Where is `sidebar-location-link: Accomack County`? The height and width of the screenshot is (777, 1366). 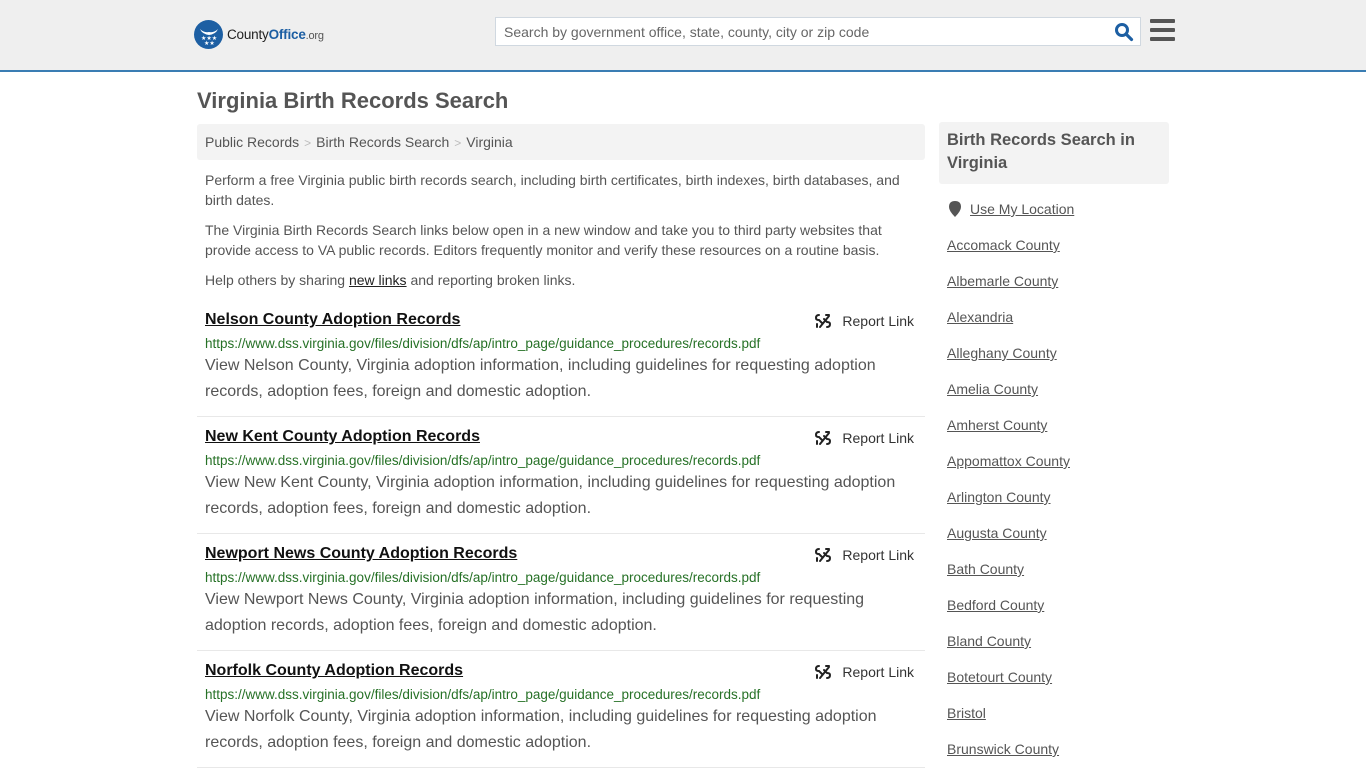
sidebar-location-link: Accomack County is located at coordinates (1003, 245).